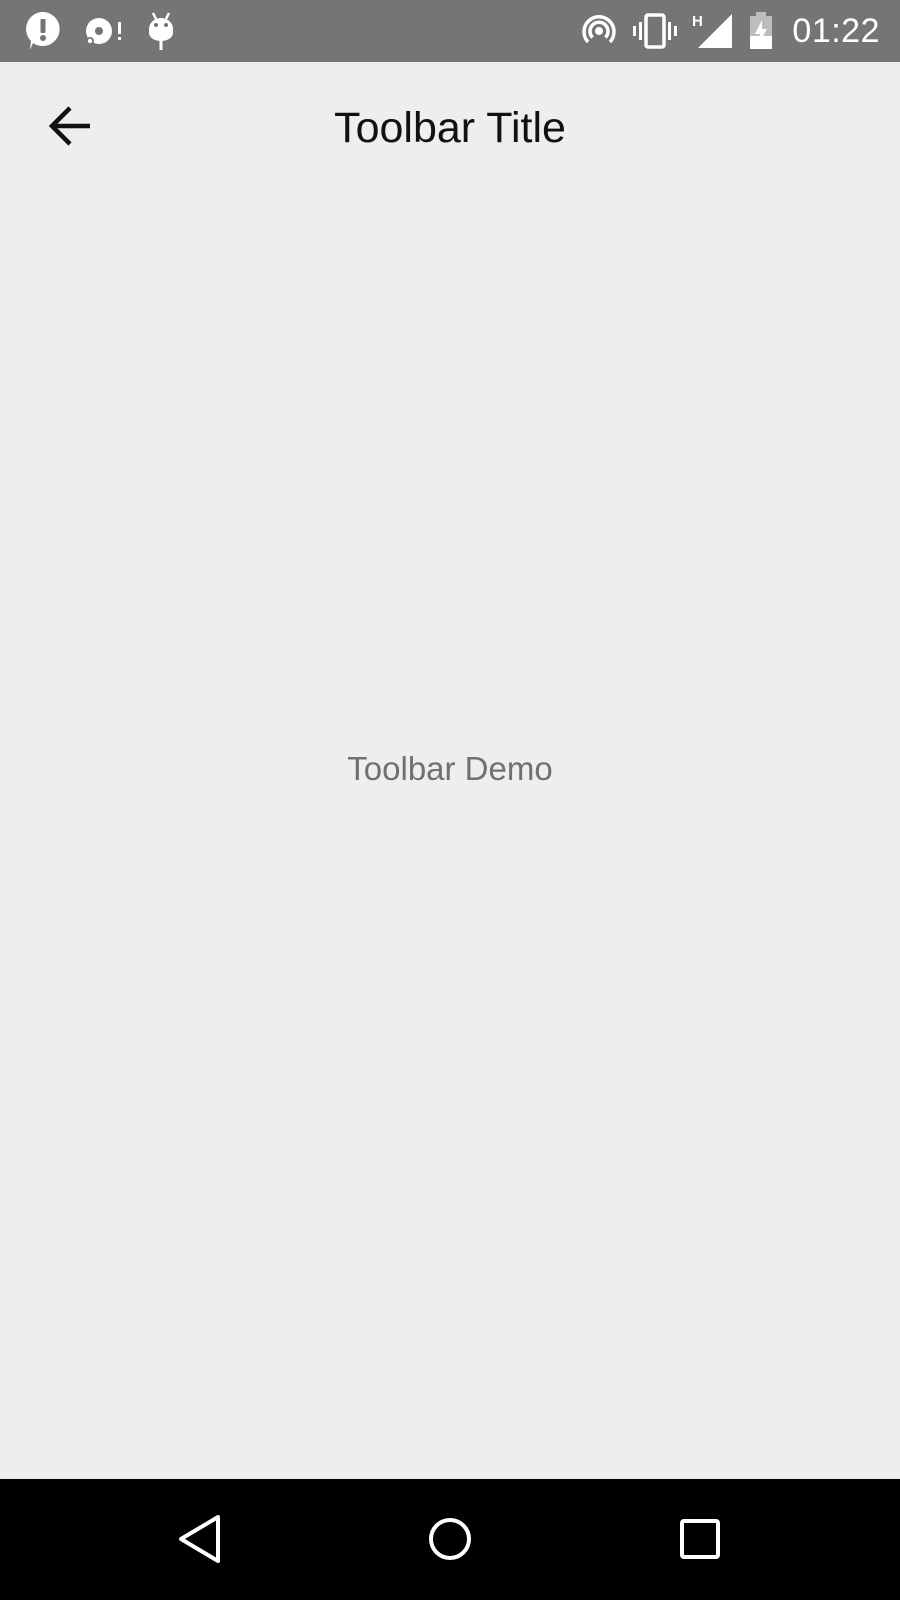 The width and height of the screenshot is (900, 1600). I want to click on notification-area, so click(88, 31).